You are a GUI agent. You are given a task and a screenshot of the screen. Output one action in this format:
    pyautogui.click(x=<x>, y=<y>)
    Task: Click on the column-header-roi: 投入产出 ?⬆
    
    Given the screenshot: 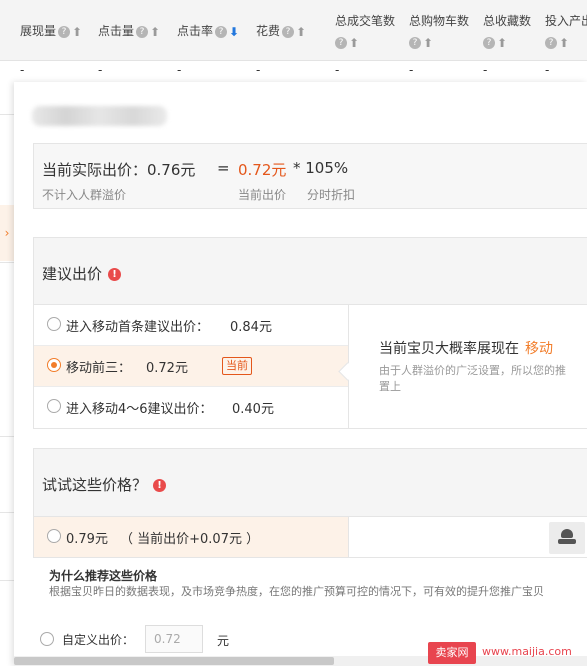 What is the action you would take?
    pyautogui.click(x=566, y=31)
    